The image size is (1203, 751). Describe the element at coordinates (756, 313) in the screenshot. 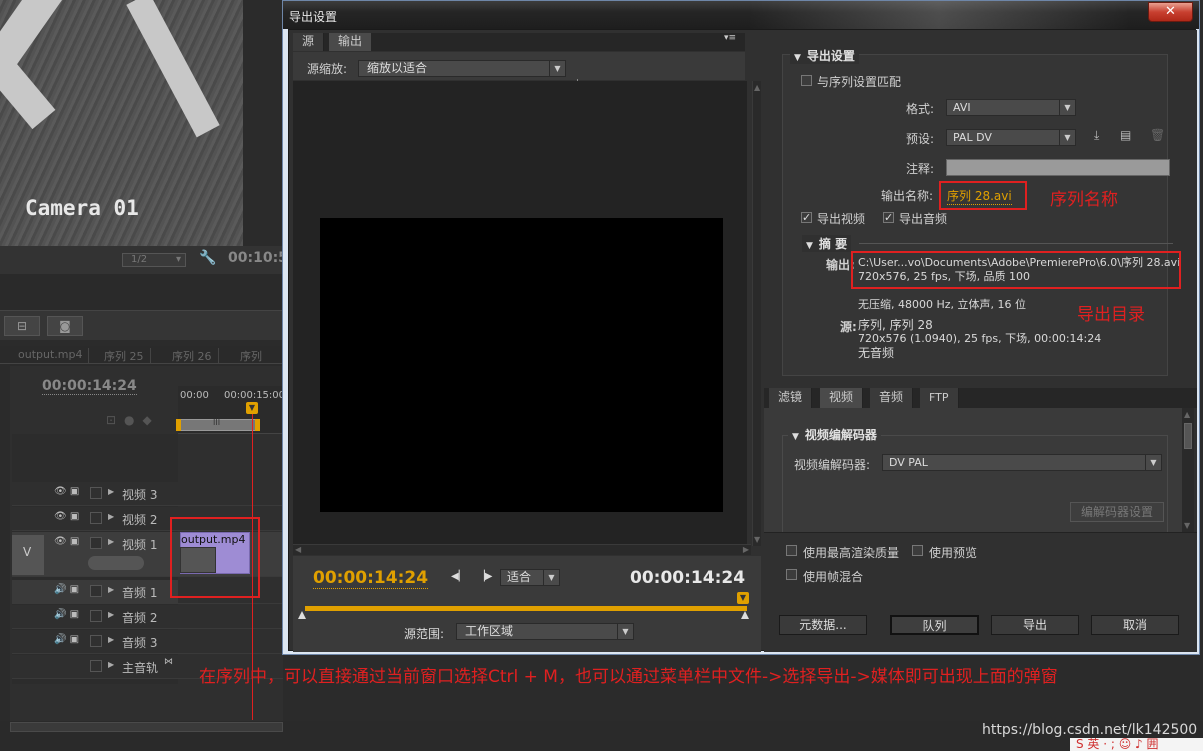

I see `preview-vertical-scrollbar: ▲ ▼` at that location.